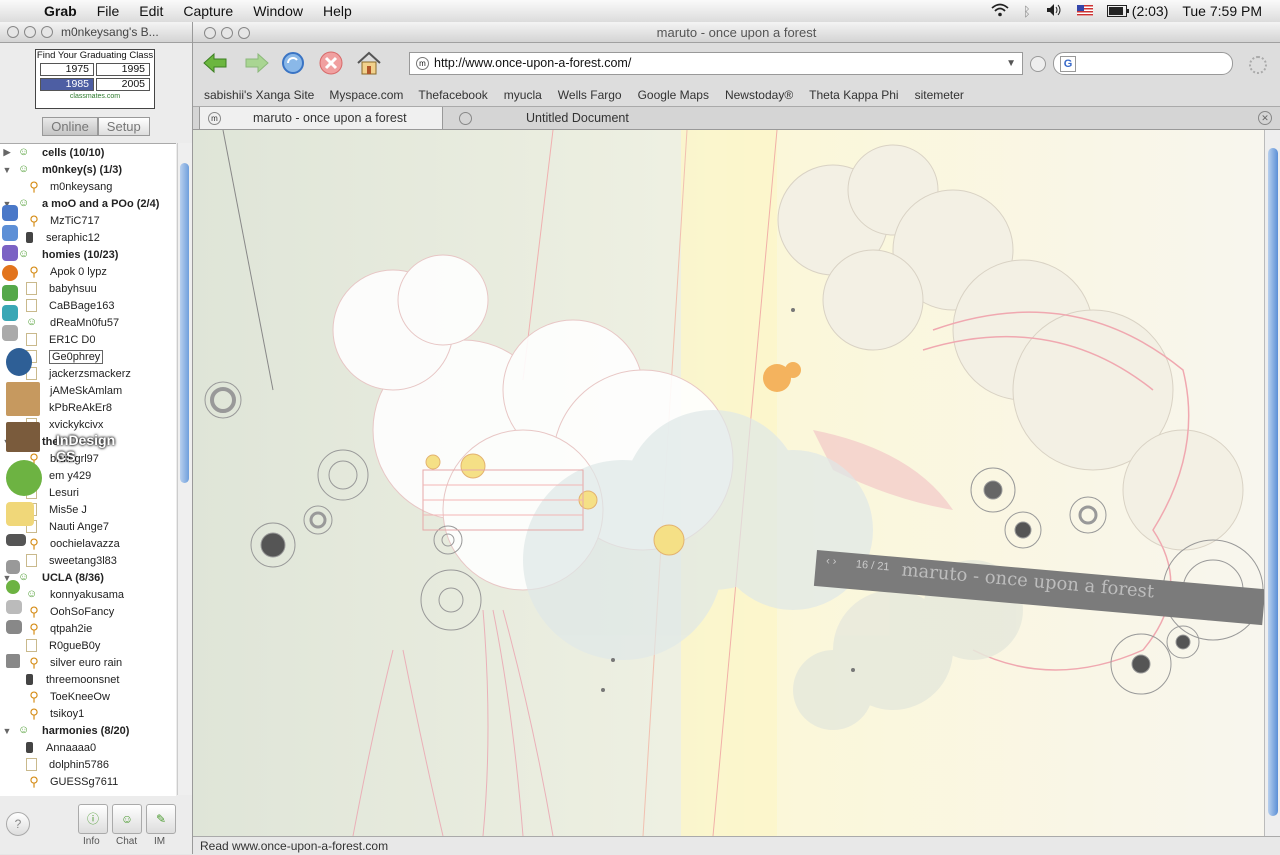  Describe the element at coordinates (13, 661) in the screenshot. I see `trash-icon` at that location.